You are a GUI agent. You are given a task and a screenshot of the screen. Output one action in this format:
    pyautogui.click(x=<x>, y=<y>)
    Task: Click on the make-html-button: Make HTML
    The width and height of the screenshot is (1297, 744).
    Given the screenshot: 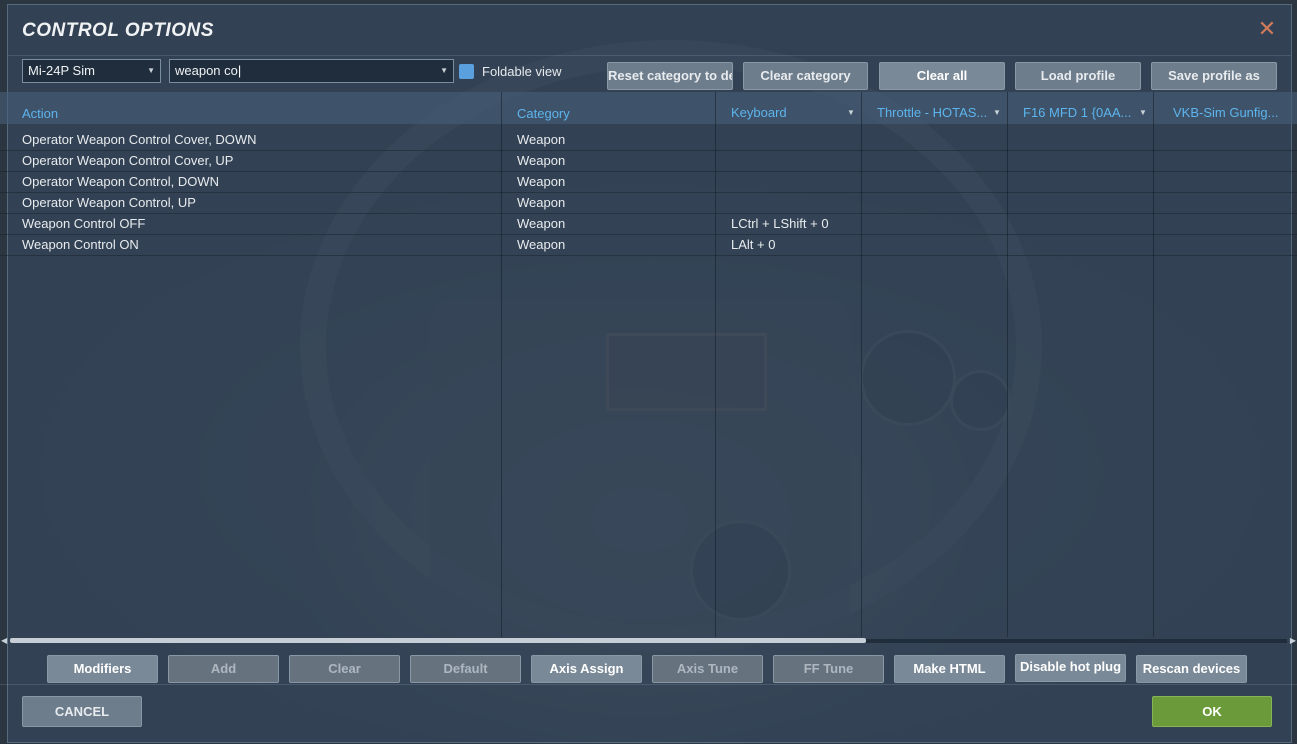 What is the action you would take?
    pyautogui.click(x=949, y=669)
    